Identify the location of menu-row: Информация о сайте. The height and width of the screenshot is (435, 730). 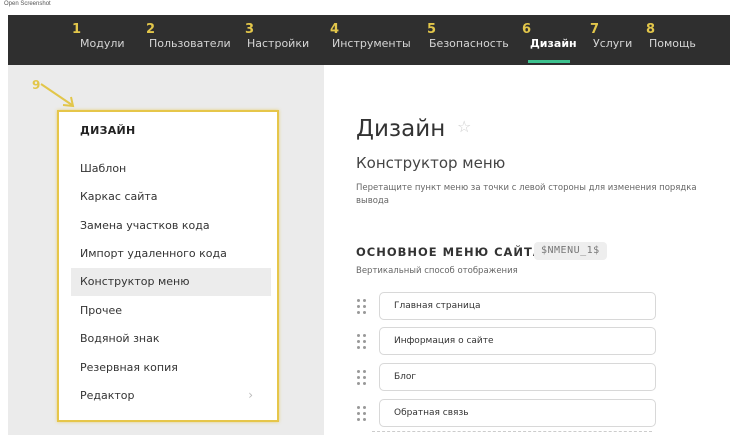
(507, 341).